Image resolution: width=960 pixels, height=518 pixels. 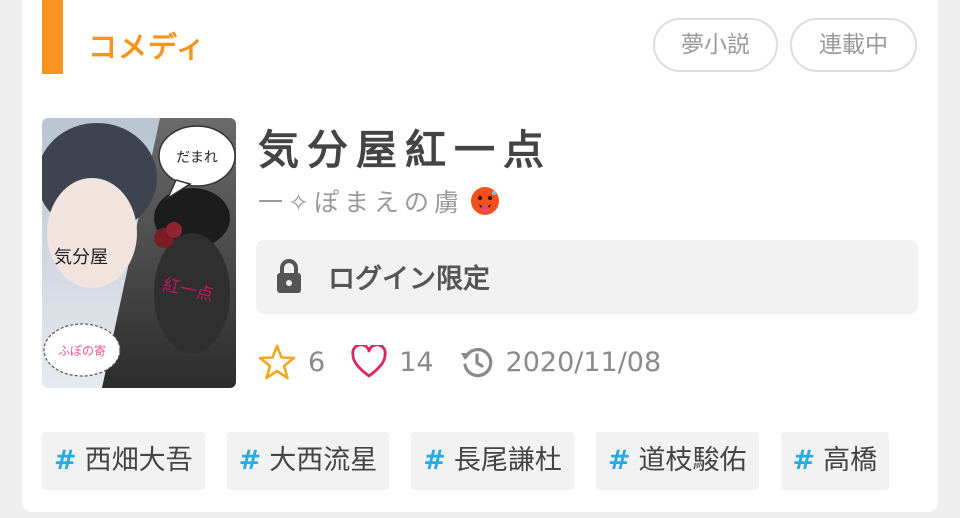 I want to click on tag-item: # 西畑大吾, so click(x=123, y=461).